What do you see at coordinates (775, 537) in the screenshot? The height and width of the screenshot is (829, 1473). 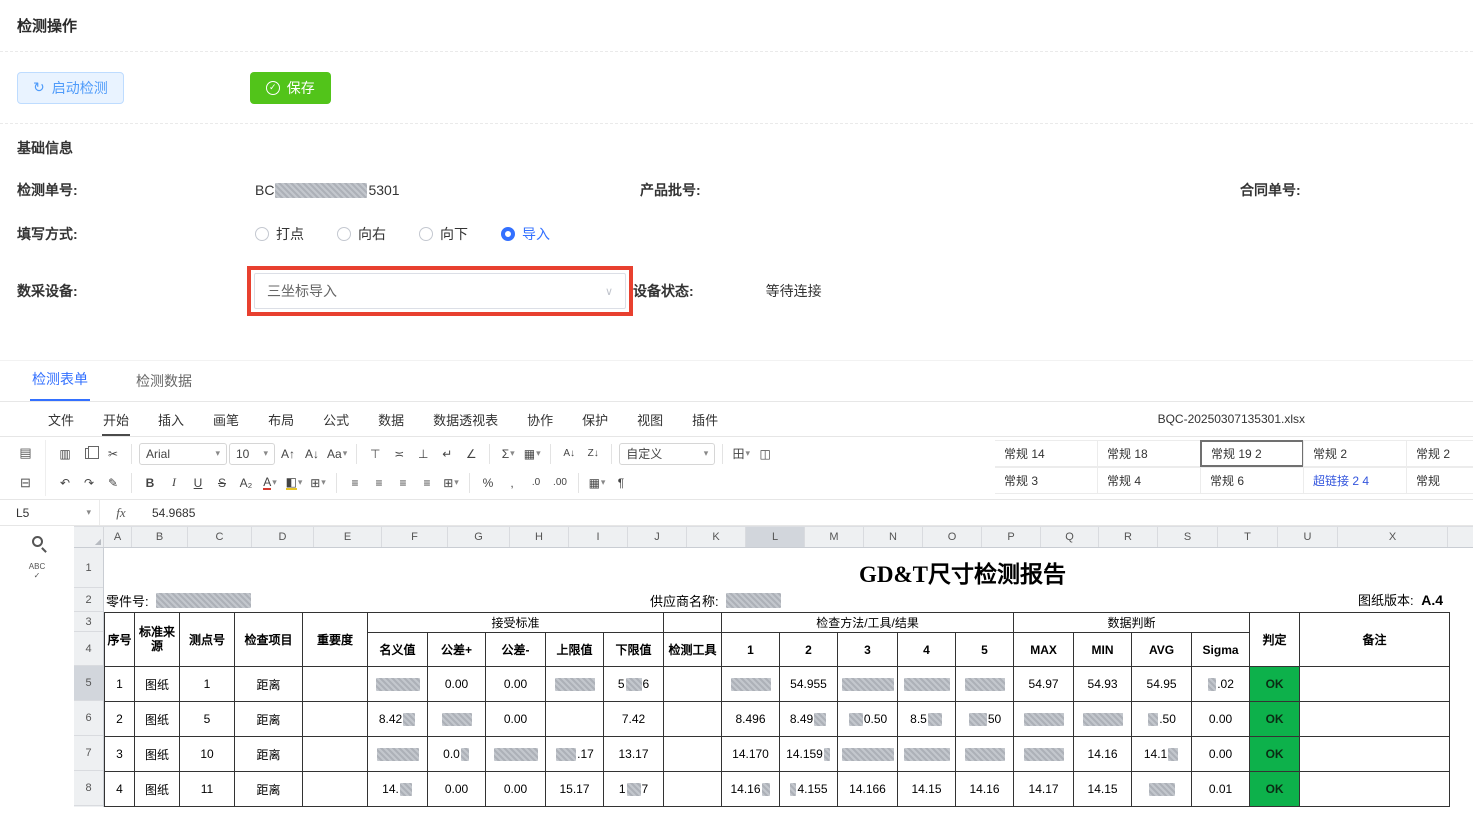 I see `column-header-L: L` at bounding box center [775, 537].